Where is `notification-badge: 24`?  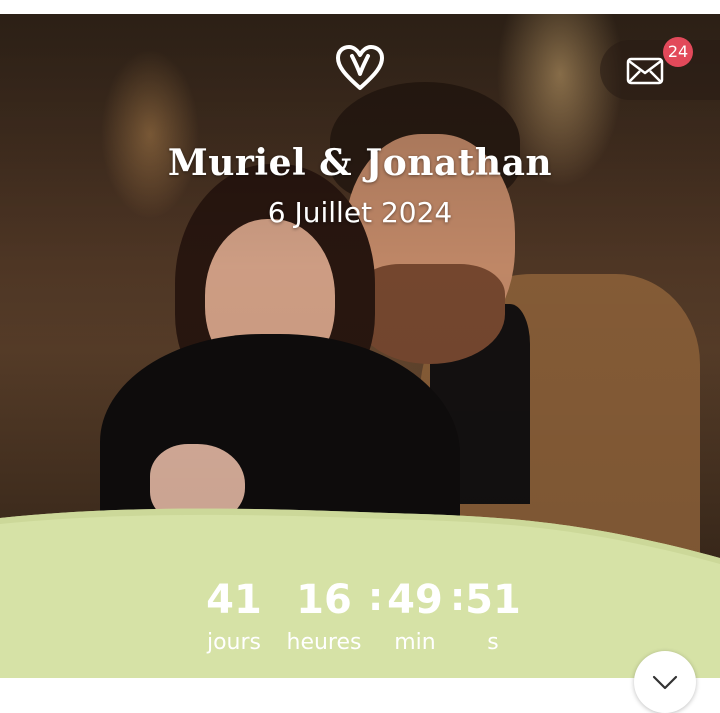
notification-badge: 24 is located at coordinates (678, 52).